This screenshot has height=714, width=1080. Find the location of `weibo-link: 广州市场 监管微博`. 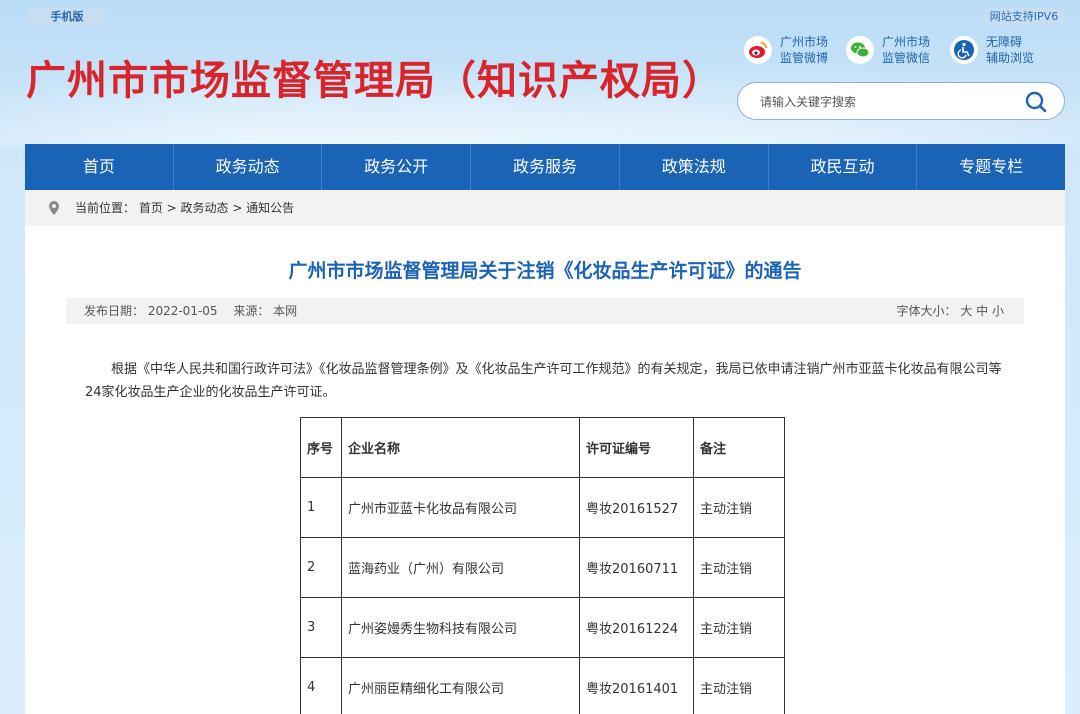

weibo-link: 广州市场 监管微博 is located at coordinates (792, 50).